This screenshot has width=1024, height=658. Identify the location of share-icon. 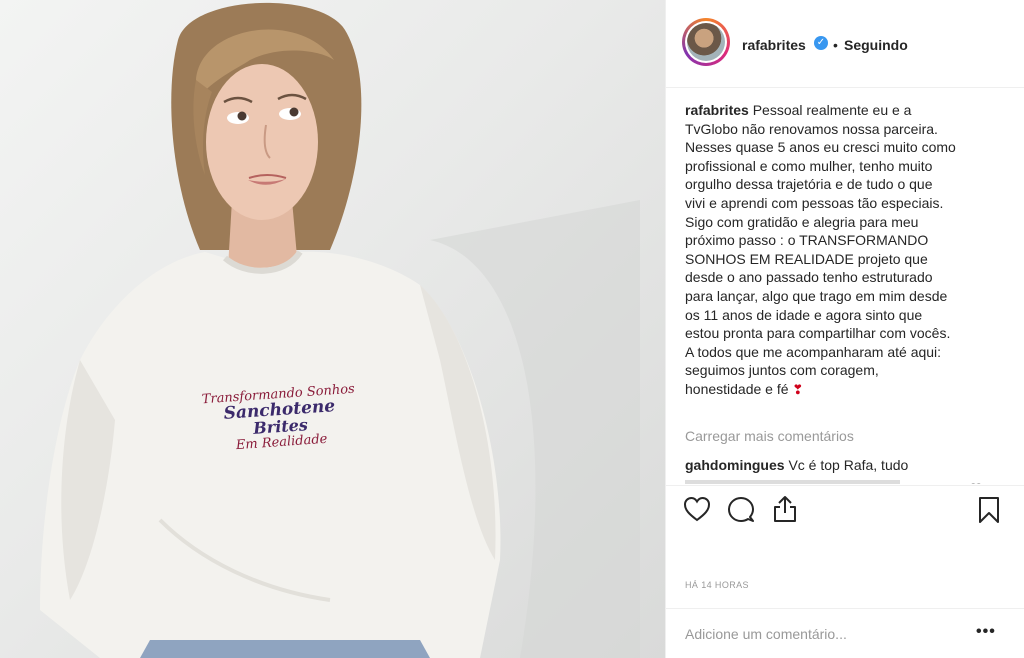
(785, 511).